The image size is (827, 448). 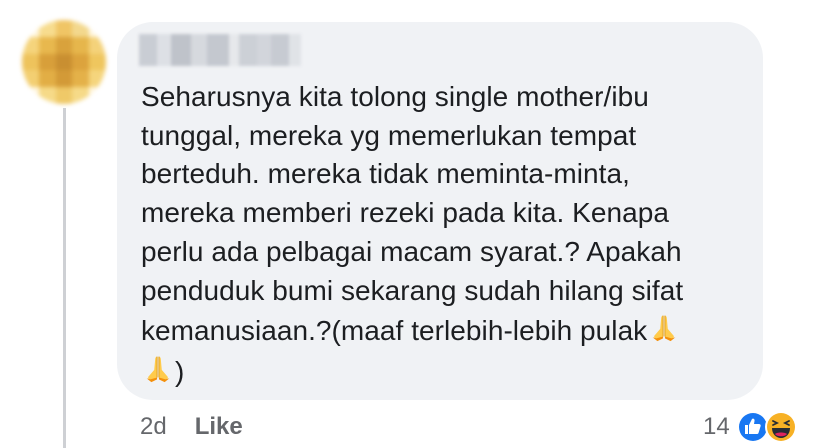 What do you see at coordinates (780, 427) in the screenshot?
I see `haha-reaction-icon` at bounding box center [780, 427].